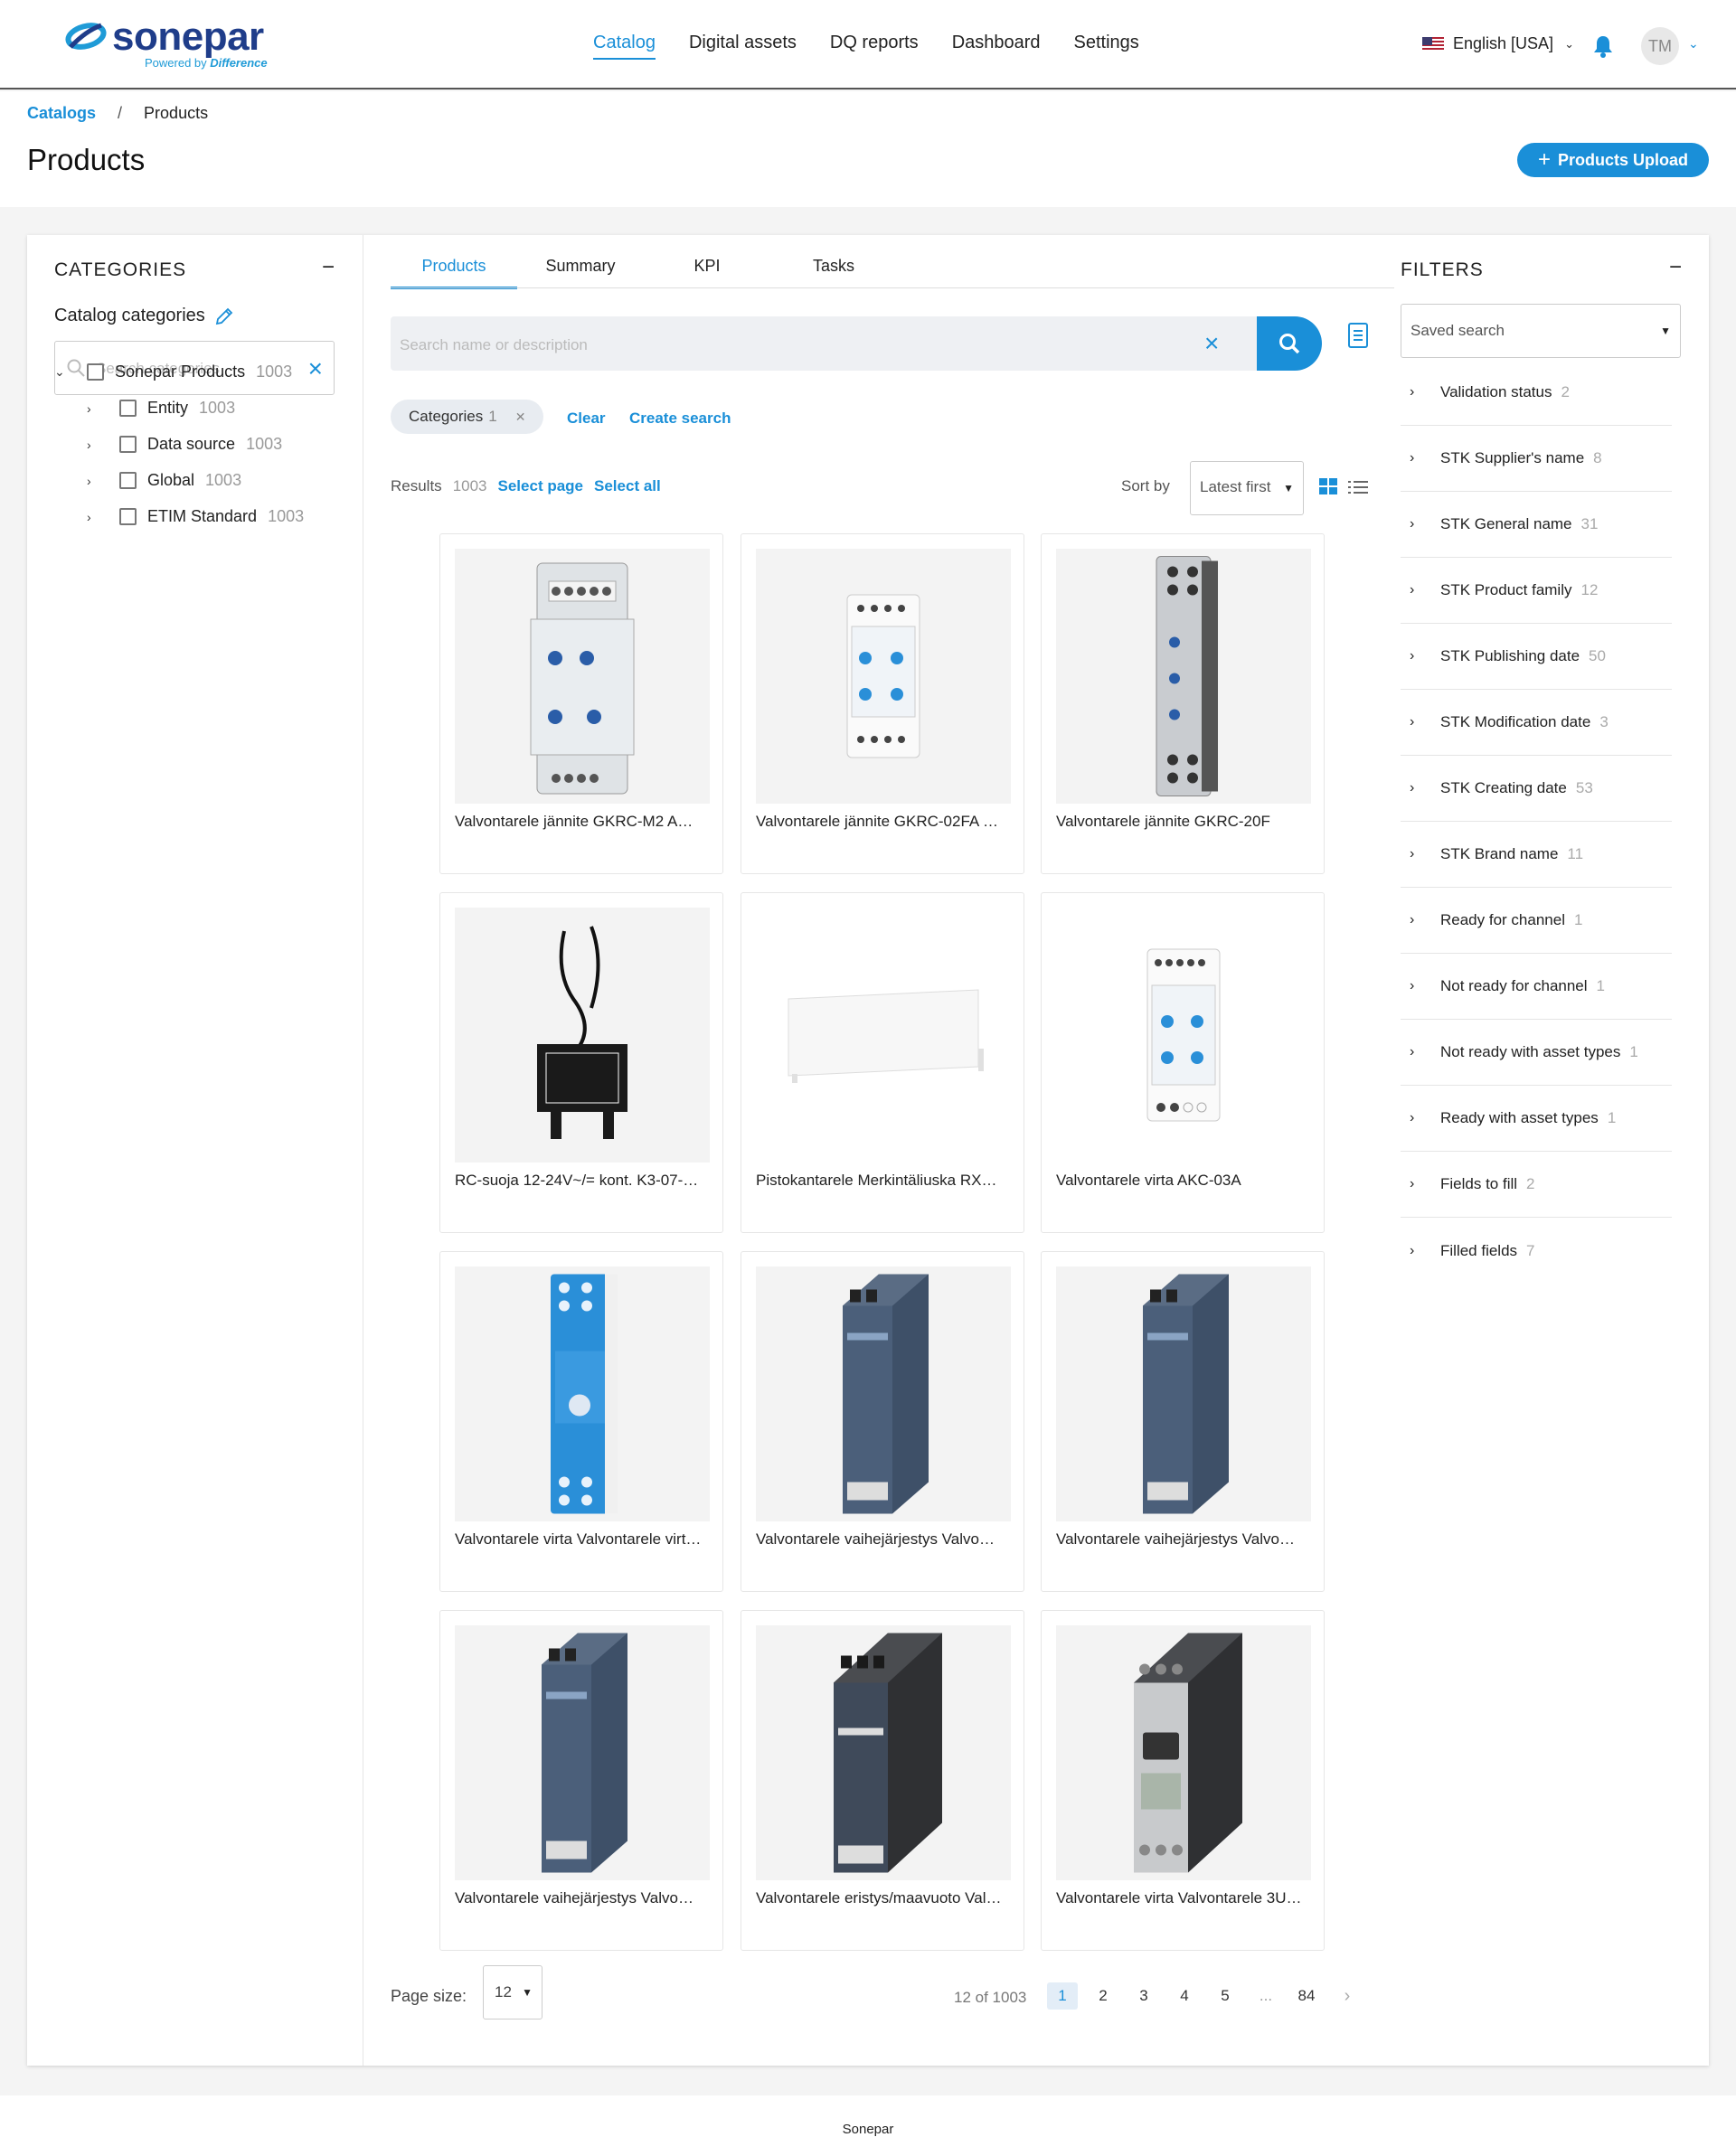 This screenshot has width=1736, height=2156. What do you see at coordinates (743, 46) in the screenshot?
I see `nav-digital-assets: Digital assets` at bounding box center [743, 46].